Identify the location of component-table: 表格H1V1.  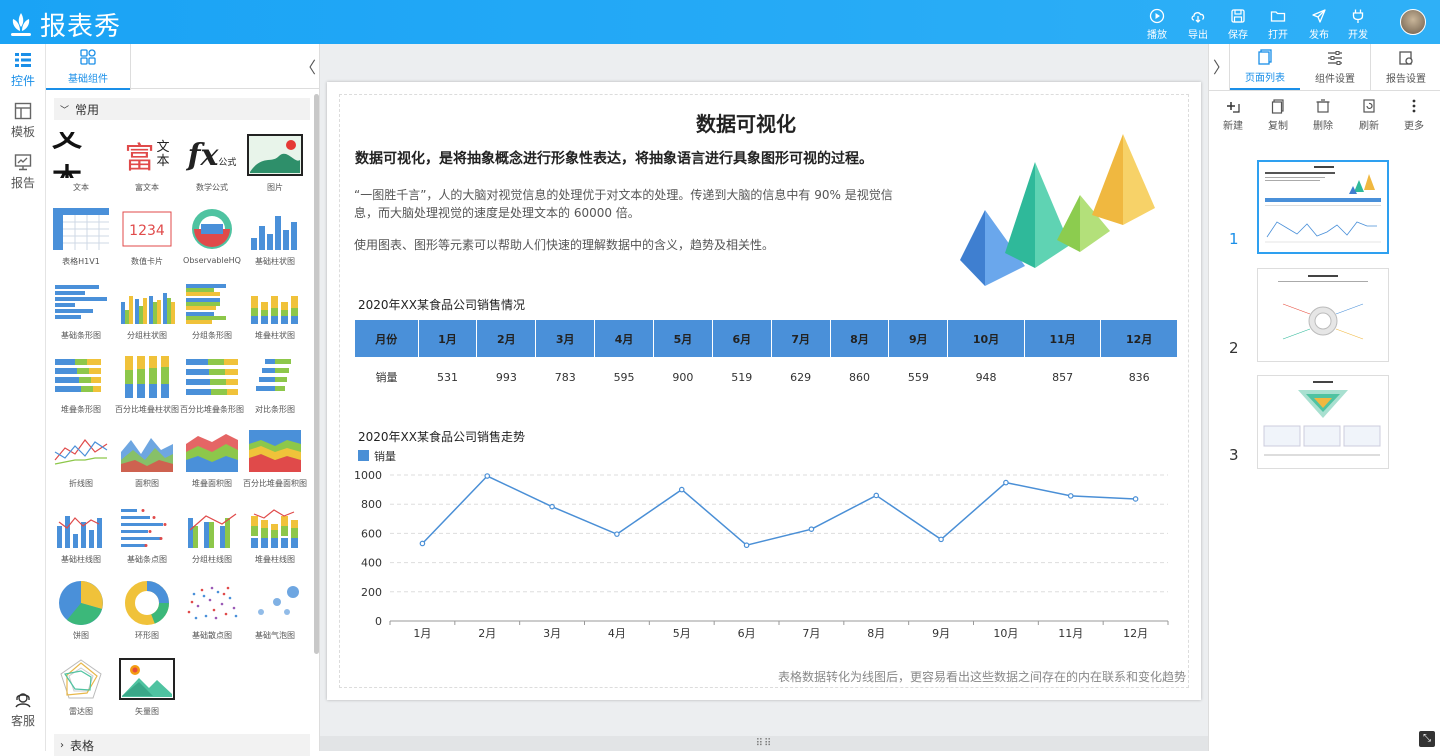
(81, 241).